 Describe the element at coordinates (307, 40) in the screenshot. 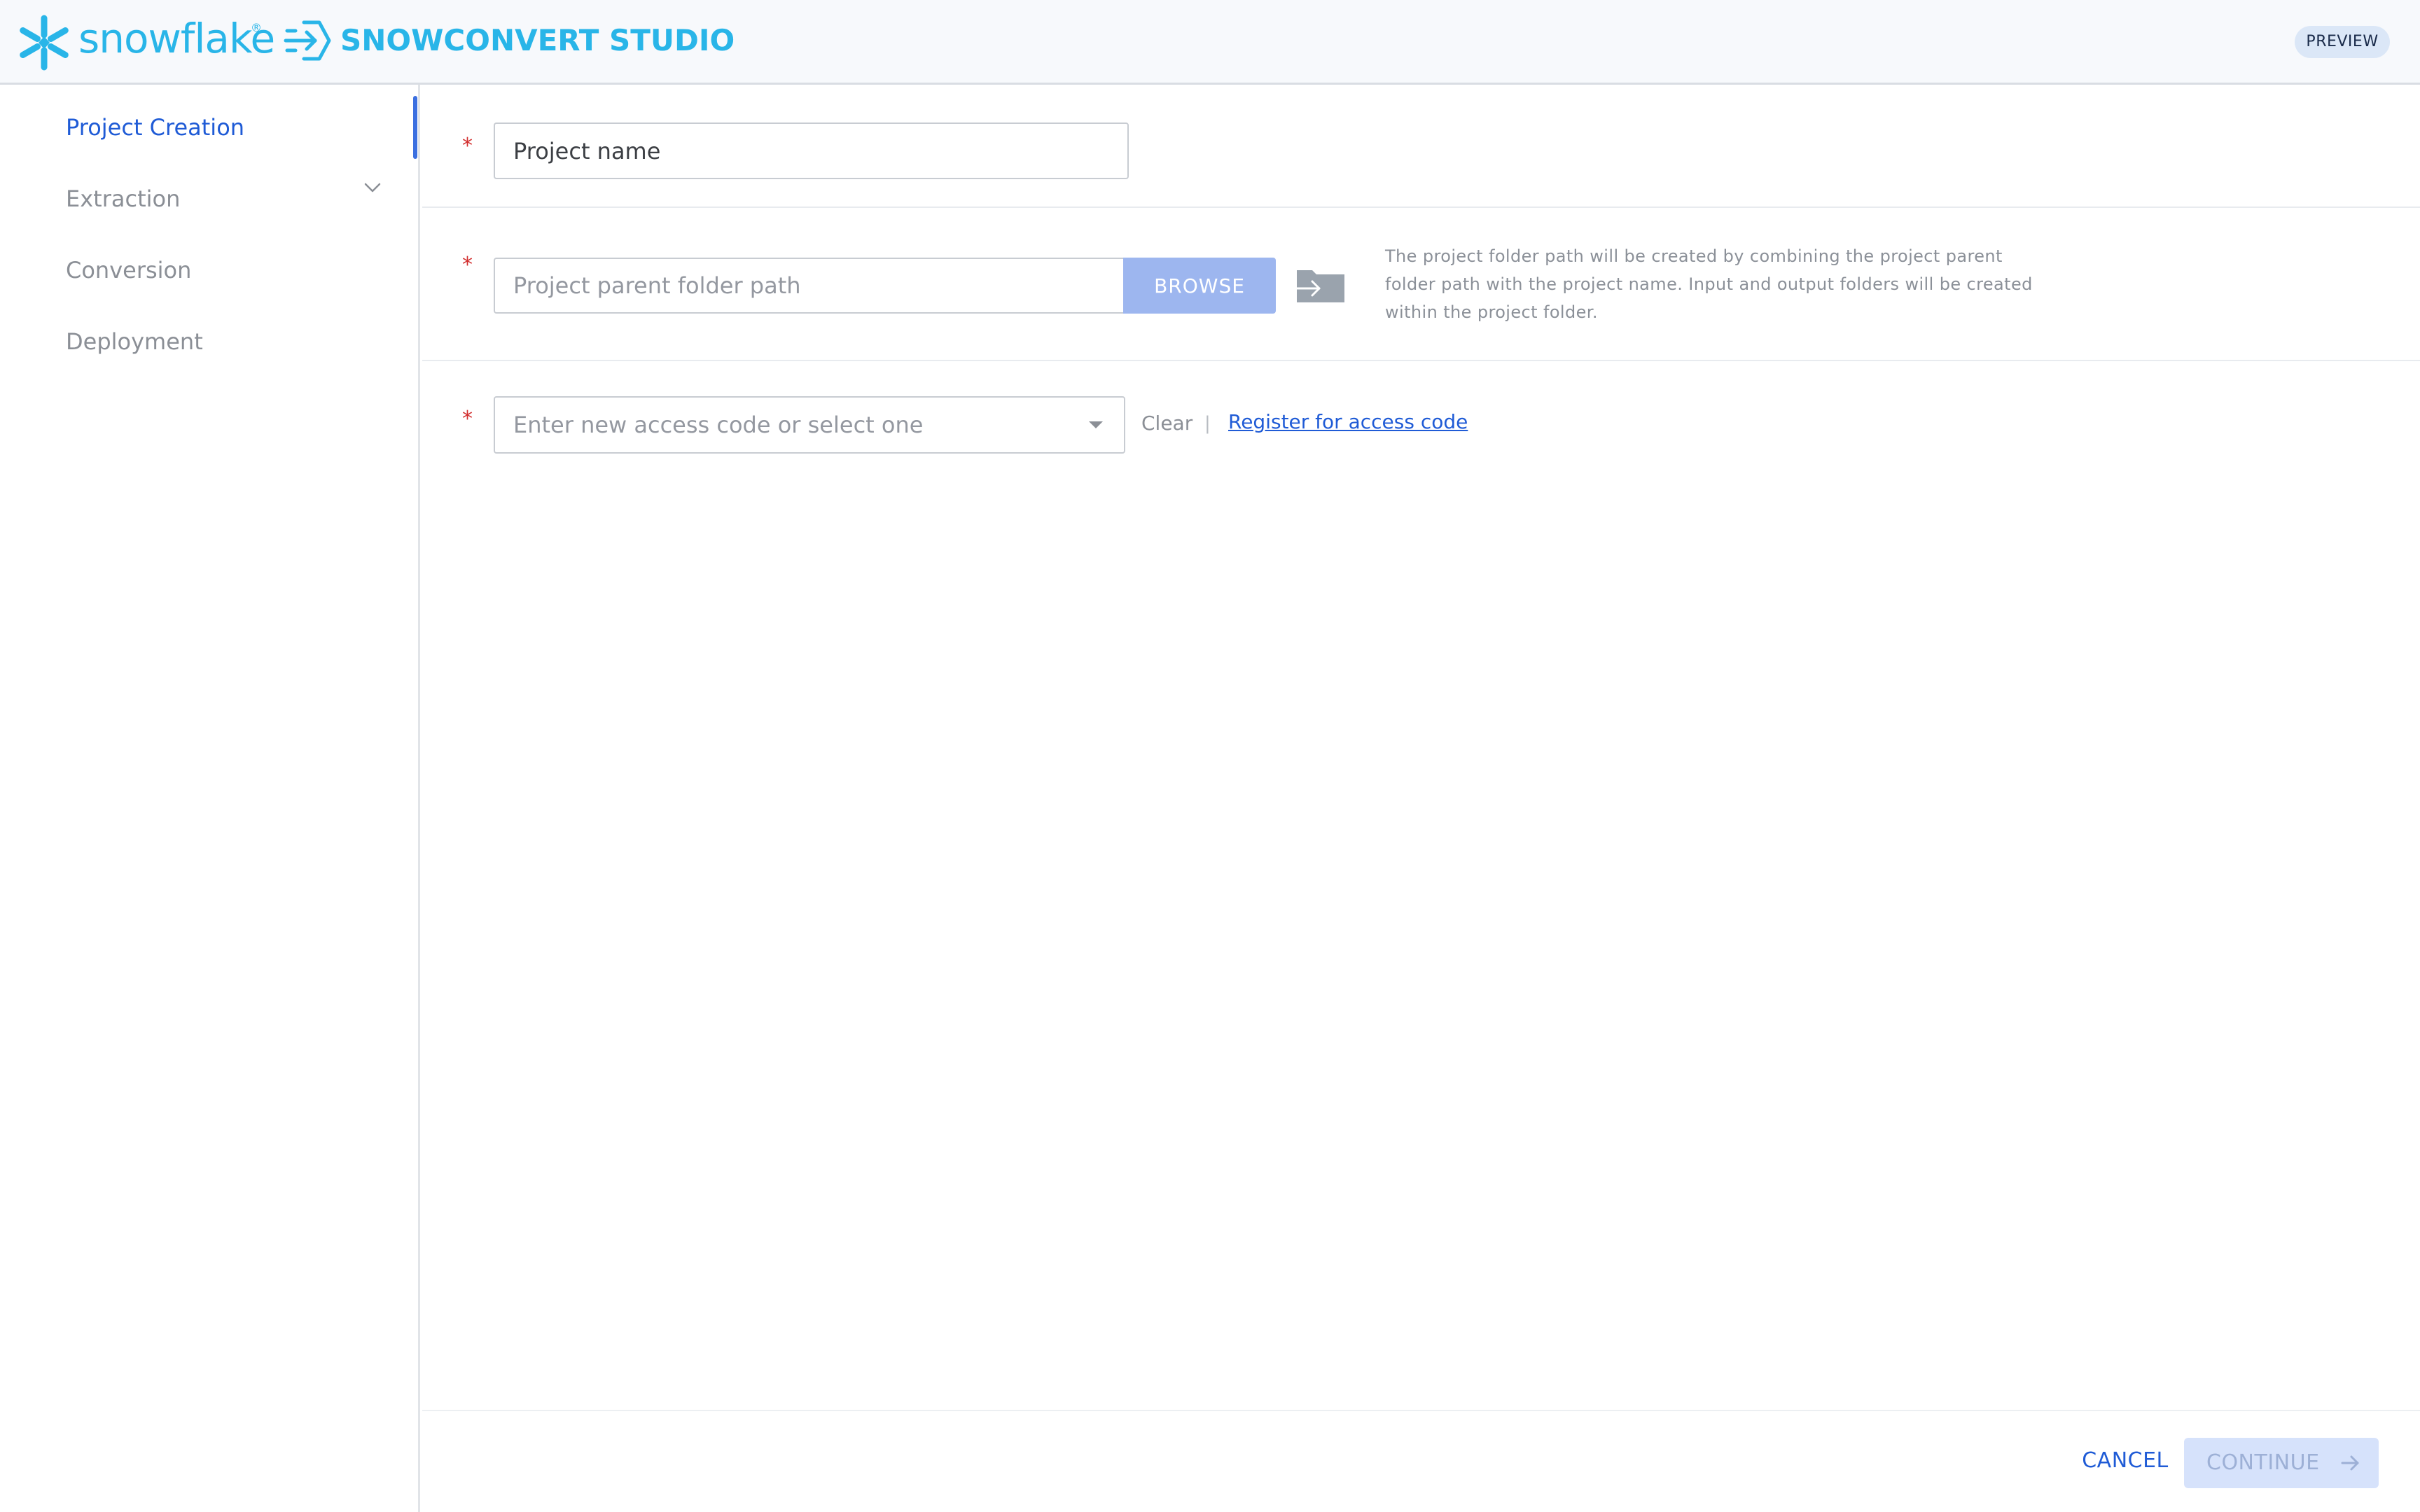

I see `snowconvert-arrow-icon` at that location.